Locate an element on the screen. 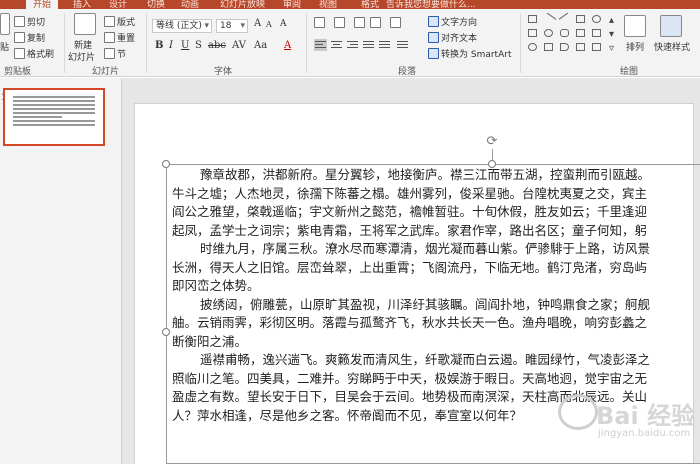 The height and width of the screenshot is (464, 700). align-left-button is located at coordinates (320, 45).